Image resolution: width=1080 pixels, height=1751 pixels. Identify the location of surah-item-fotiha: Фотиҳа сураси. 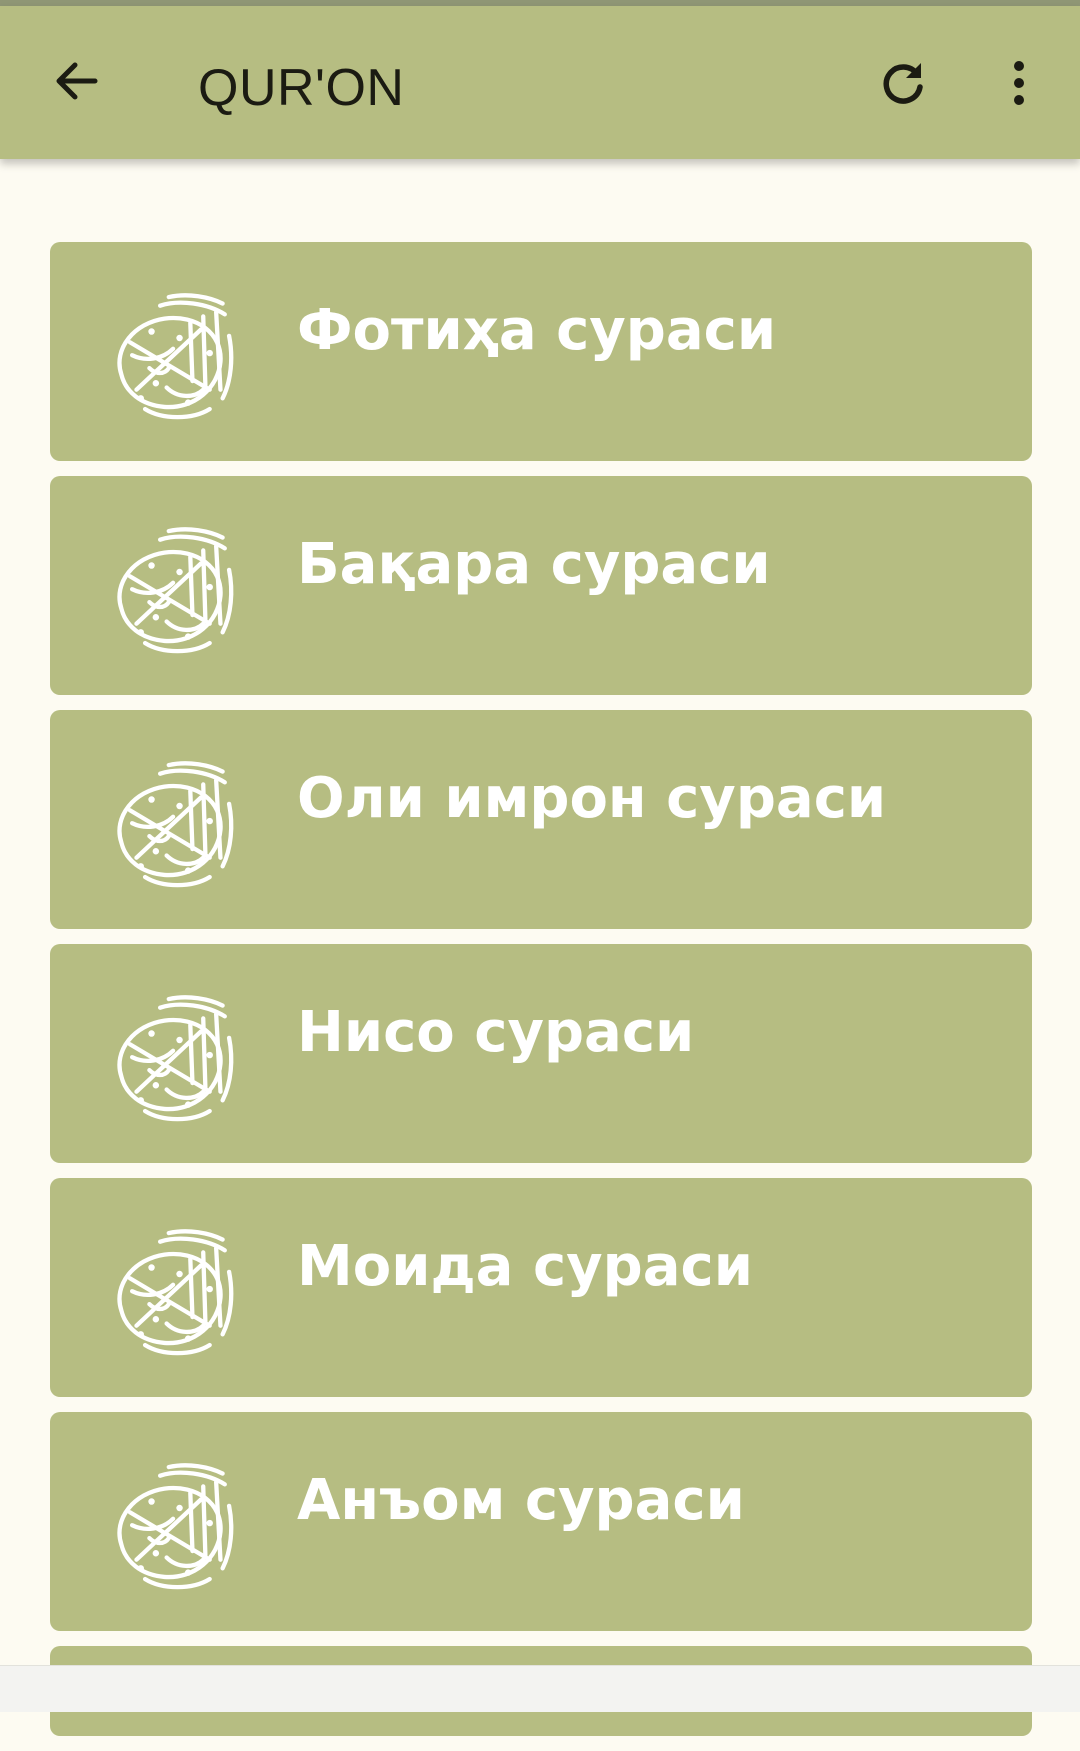
(541, 351).